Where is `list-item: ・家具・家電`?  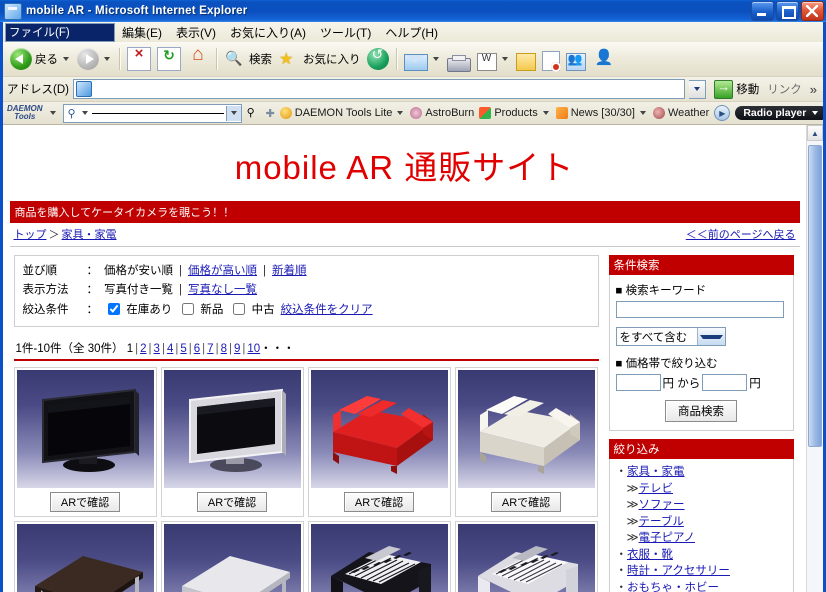 list-item: ・家具・家電 is located at coordinates (701, 472).